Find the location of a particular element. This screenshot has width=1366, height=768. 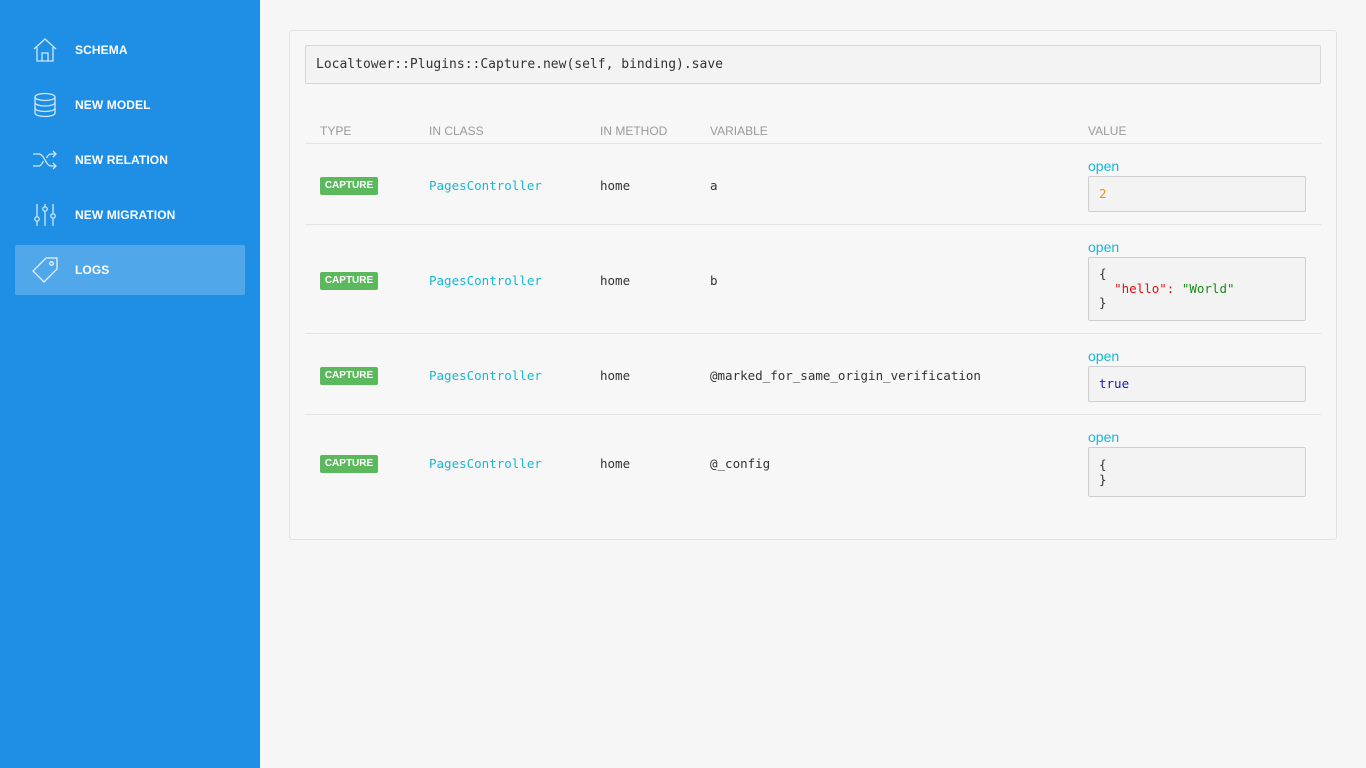

sidebar-item-logs: LOGS is located at coordinates (130, 270).